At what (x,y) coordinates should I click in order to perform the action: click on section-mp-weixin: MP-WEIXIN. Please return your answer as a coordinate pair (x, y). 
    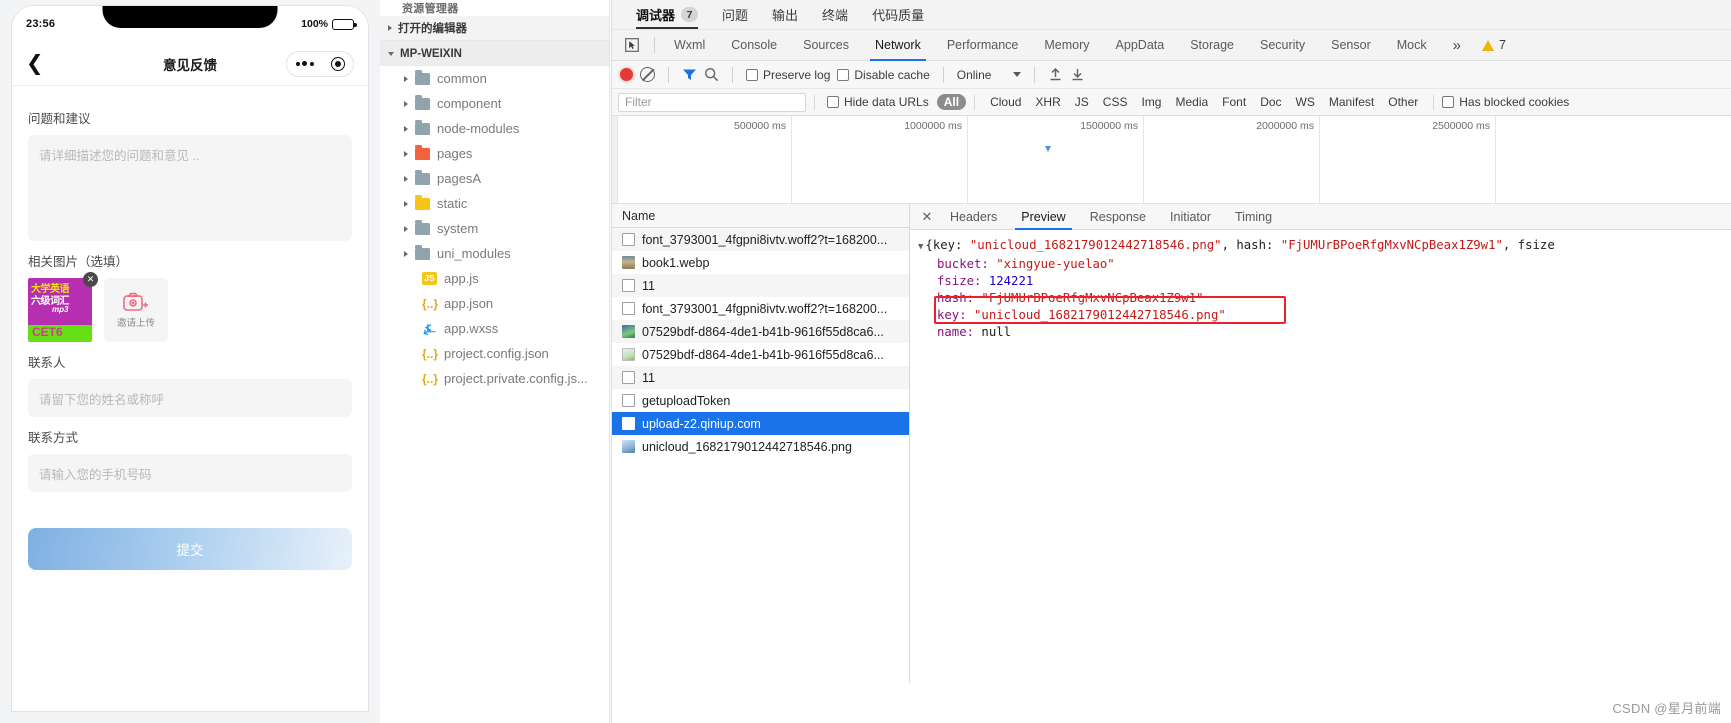
    Looking at the image, I should click on (494, 53).